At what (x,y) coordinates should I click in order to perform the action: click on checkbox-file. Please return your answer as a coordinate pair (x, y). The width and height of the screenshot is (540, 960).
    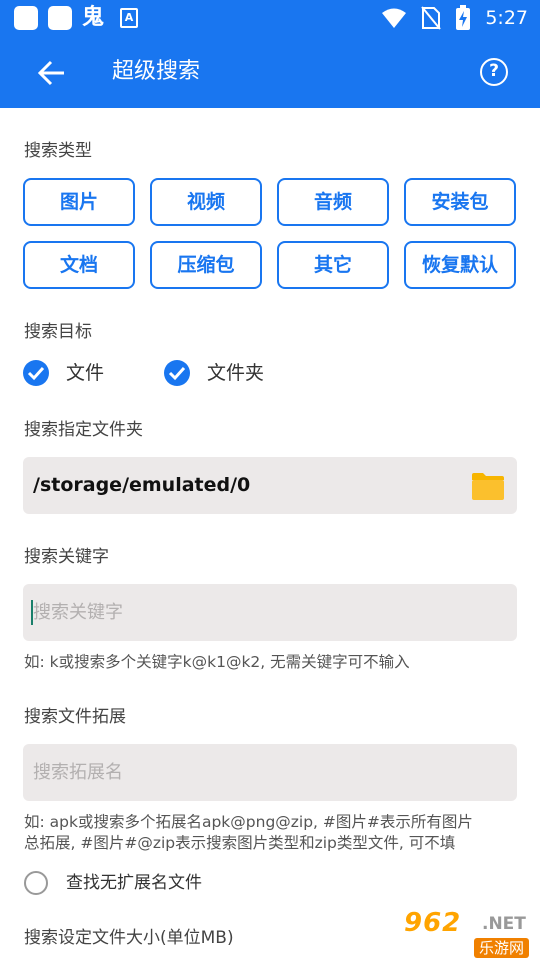
    Looking at the image, I should click on (36, 373).